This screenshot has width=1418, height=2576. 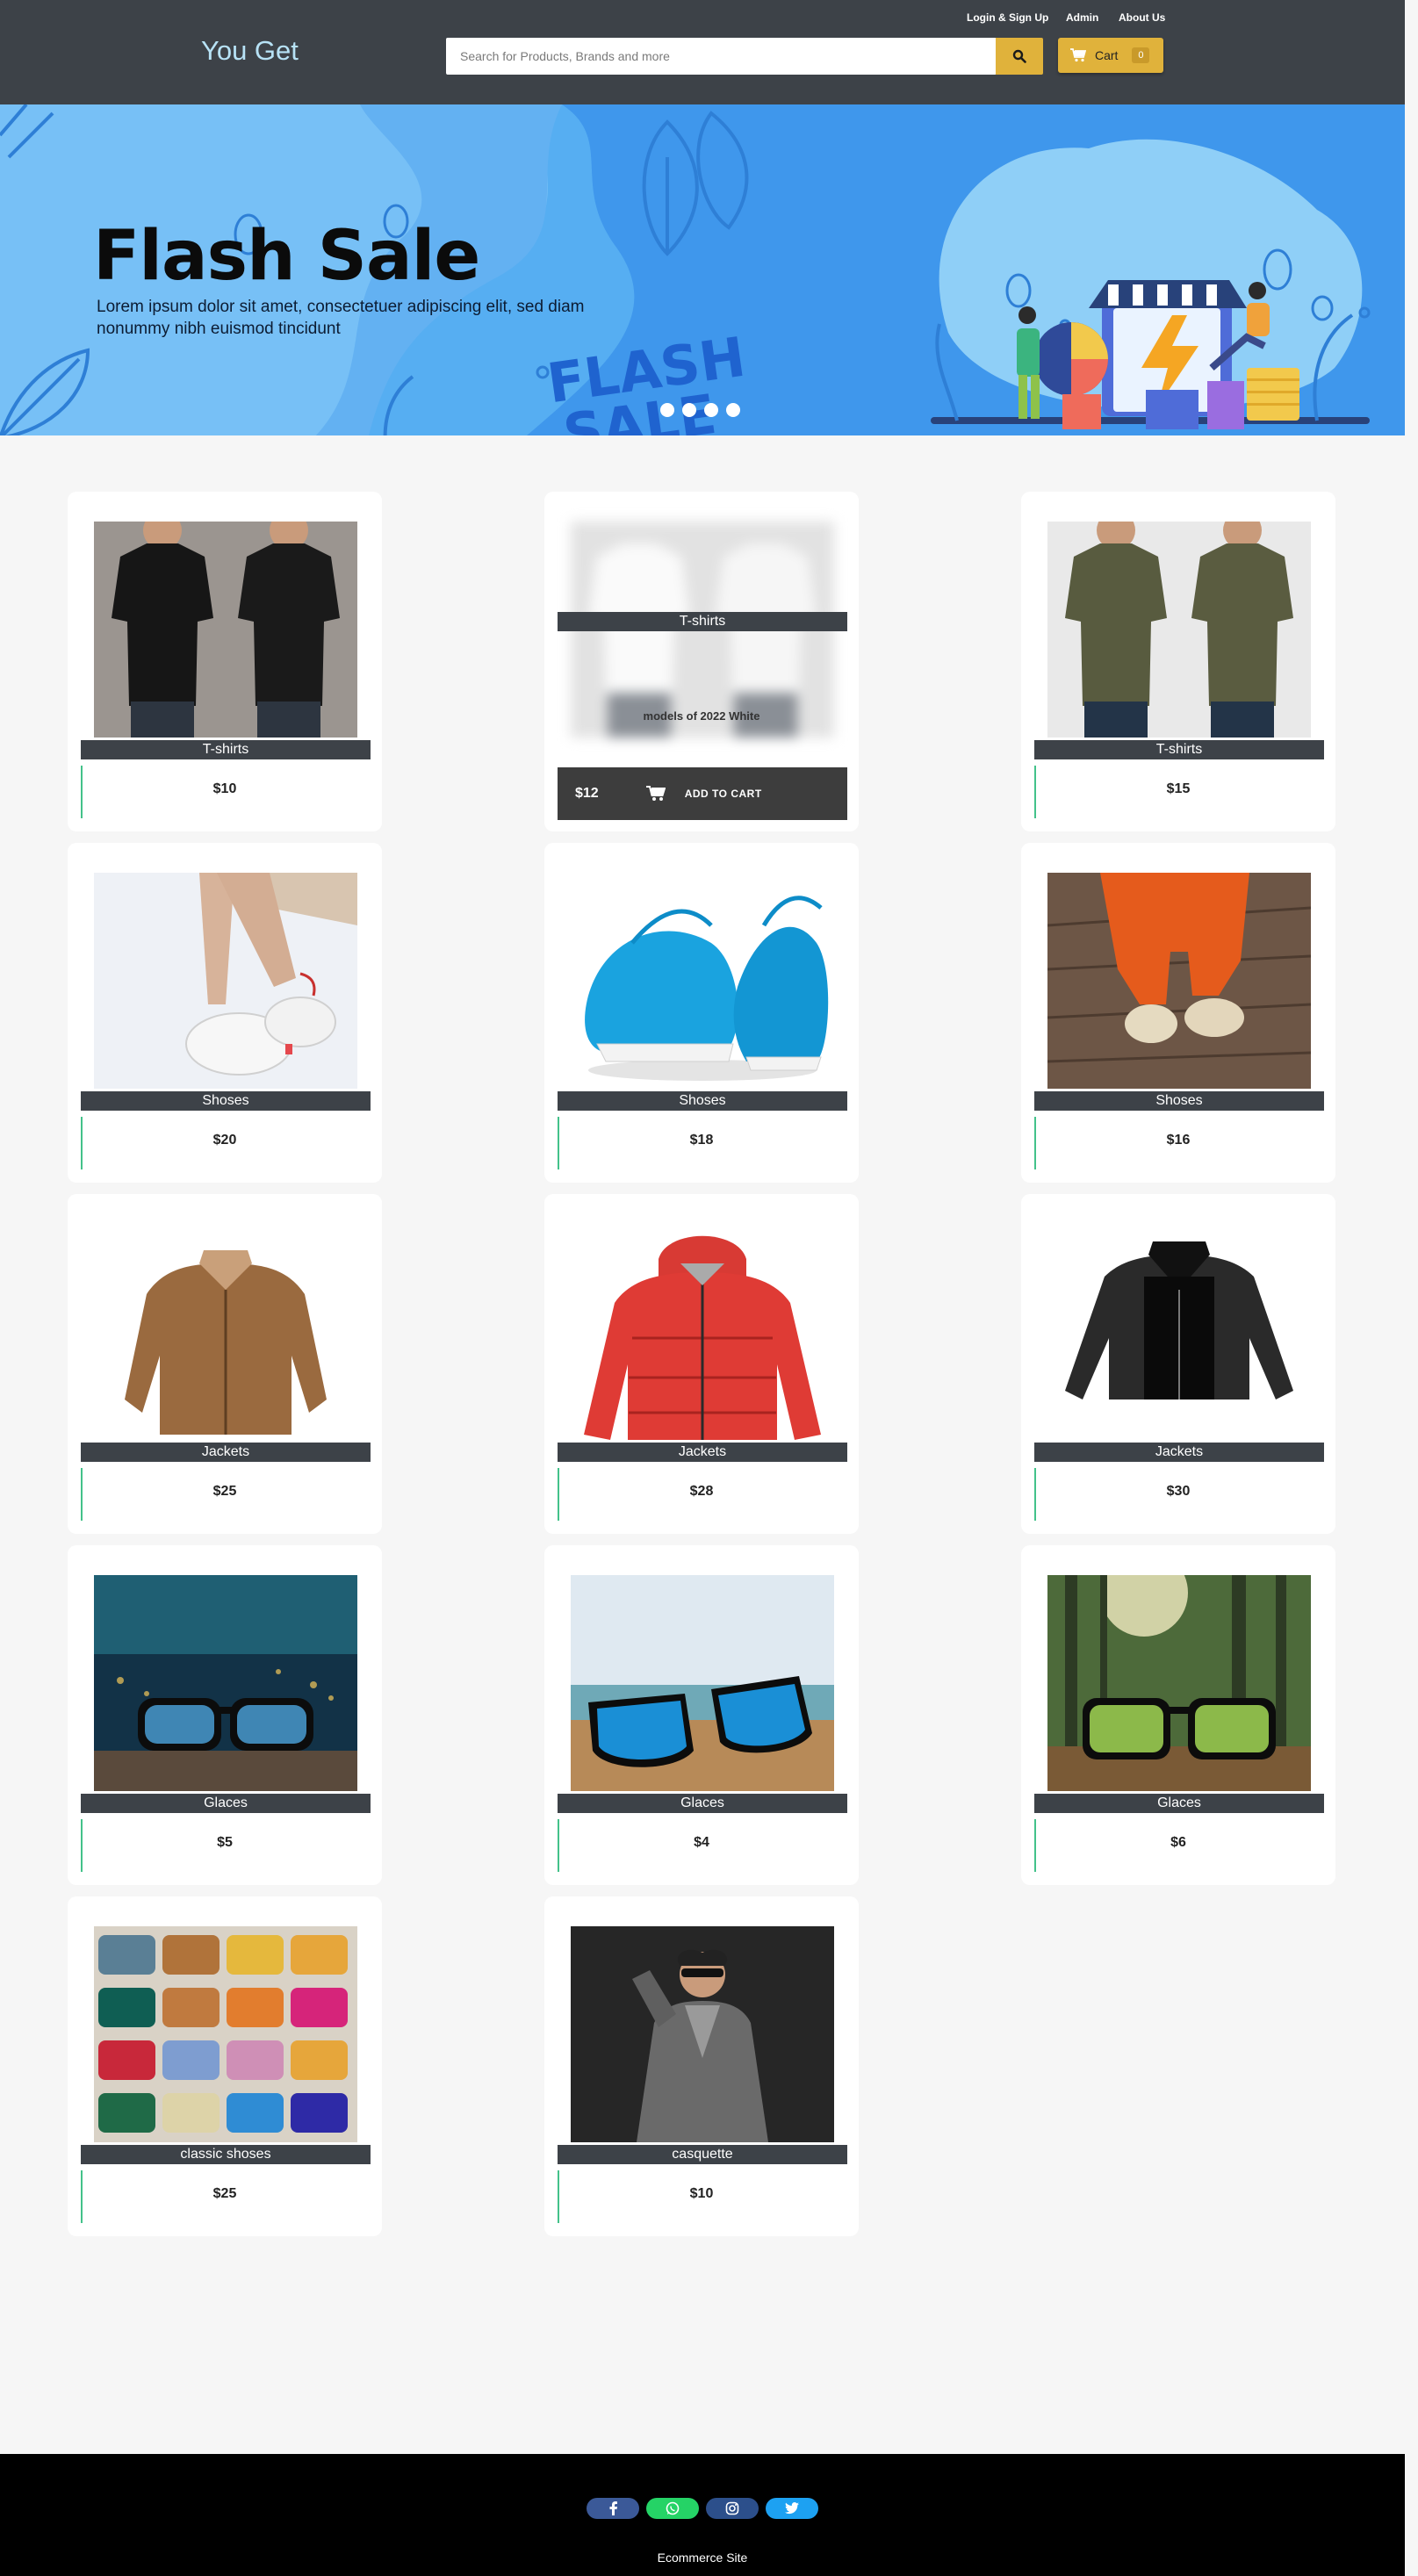 I want to click on add-to-cart-button: ADD TO CART, so click(x=703, y=794).